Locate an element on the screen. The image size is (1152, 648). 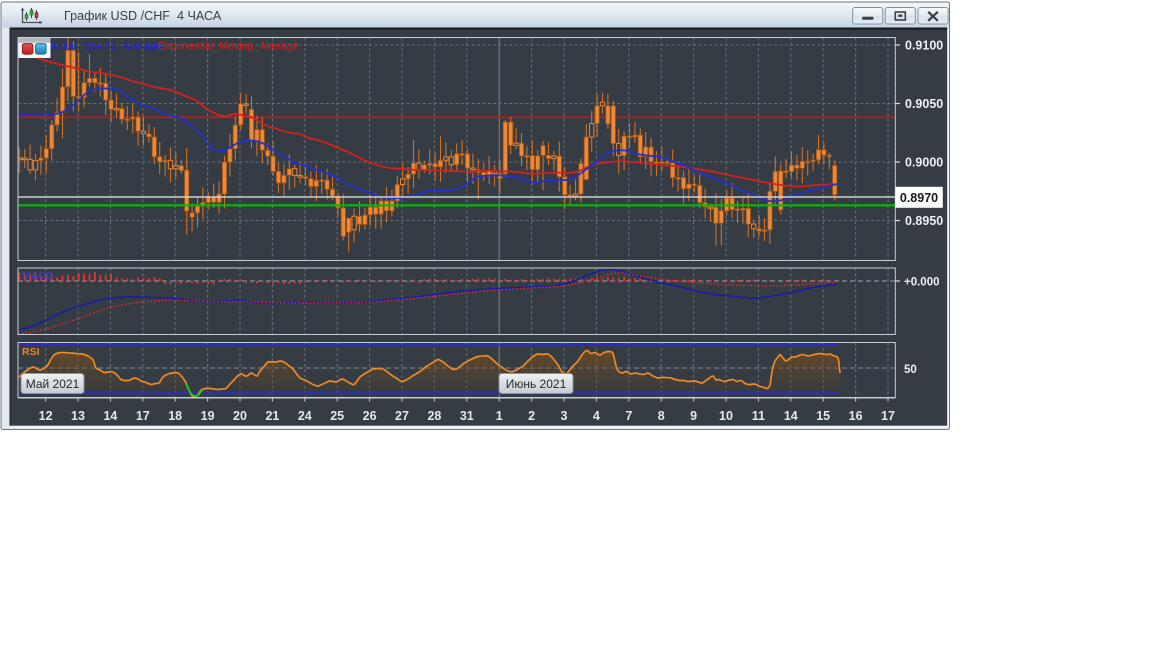
svg-text: 0.8950 is located at coordinates (924, 221).